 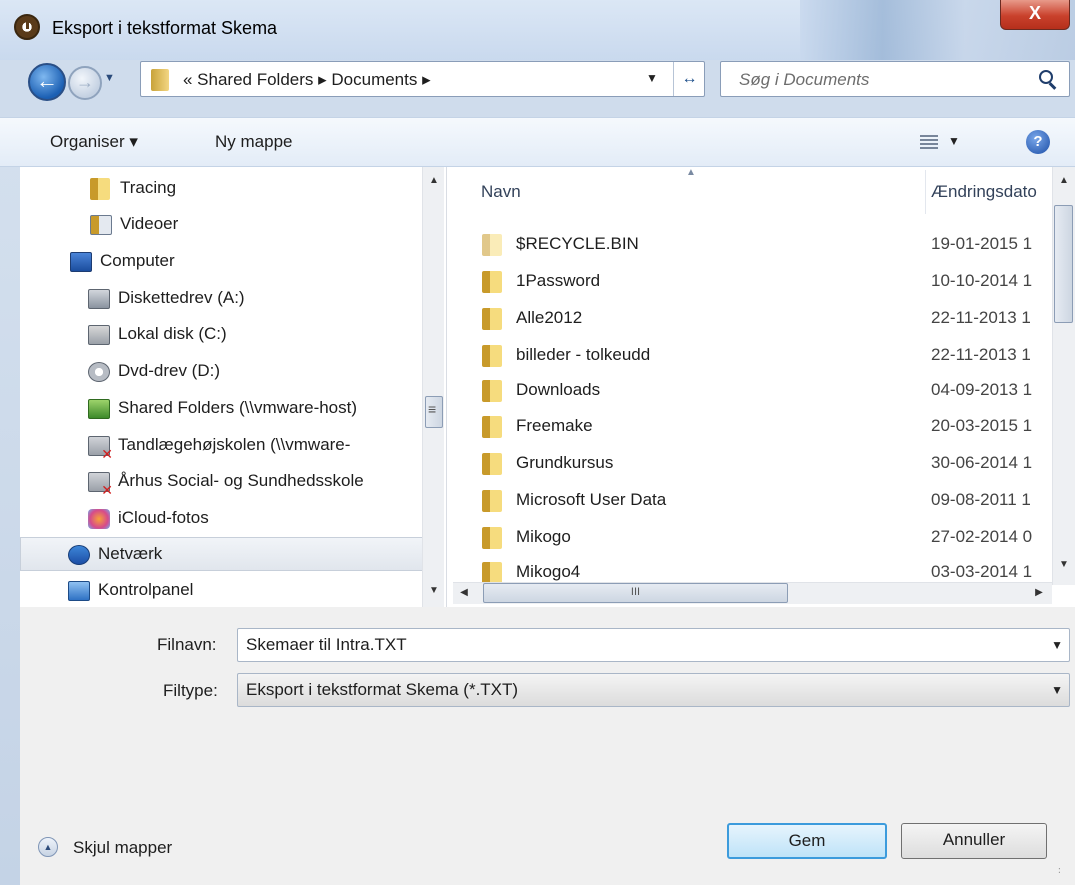 I want to click on tree-item-tandlaege: Tandlægehøjskolen (\\vmware-, so click(x=253, y=445).